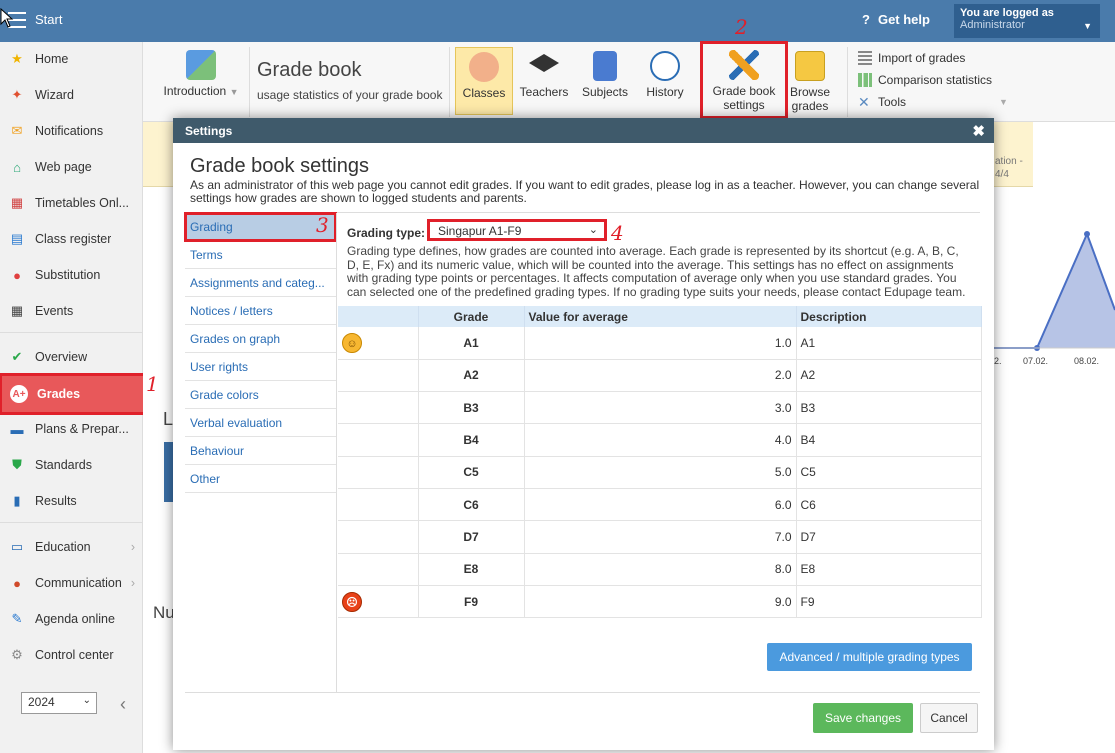 This screenshot has height=753, width=1115. What do you see at coordinates (17, 429) in the screenshot?
I see `plans-icon: ▬` at bounding box center [17, 429].